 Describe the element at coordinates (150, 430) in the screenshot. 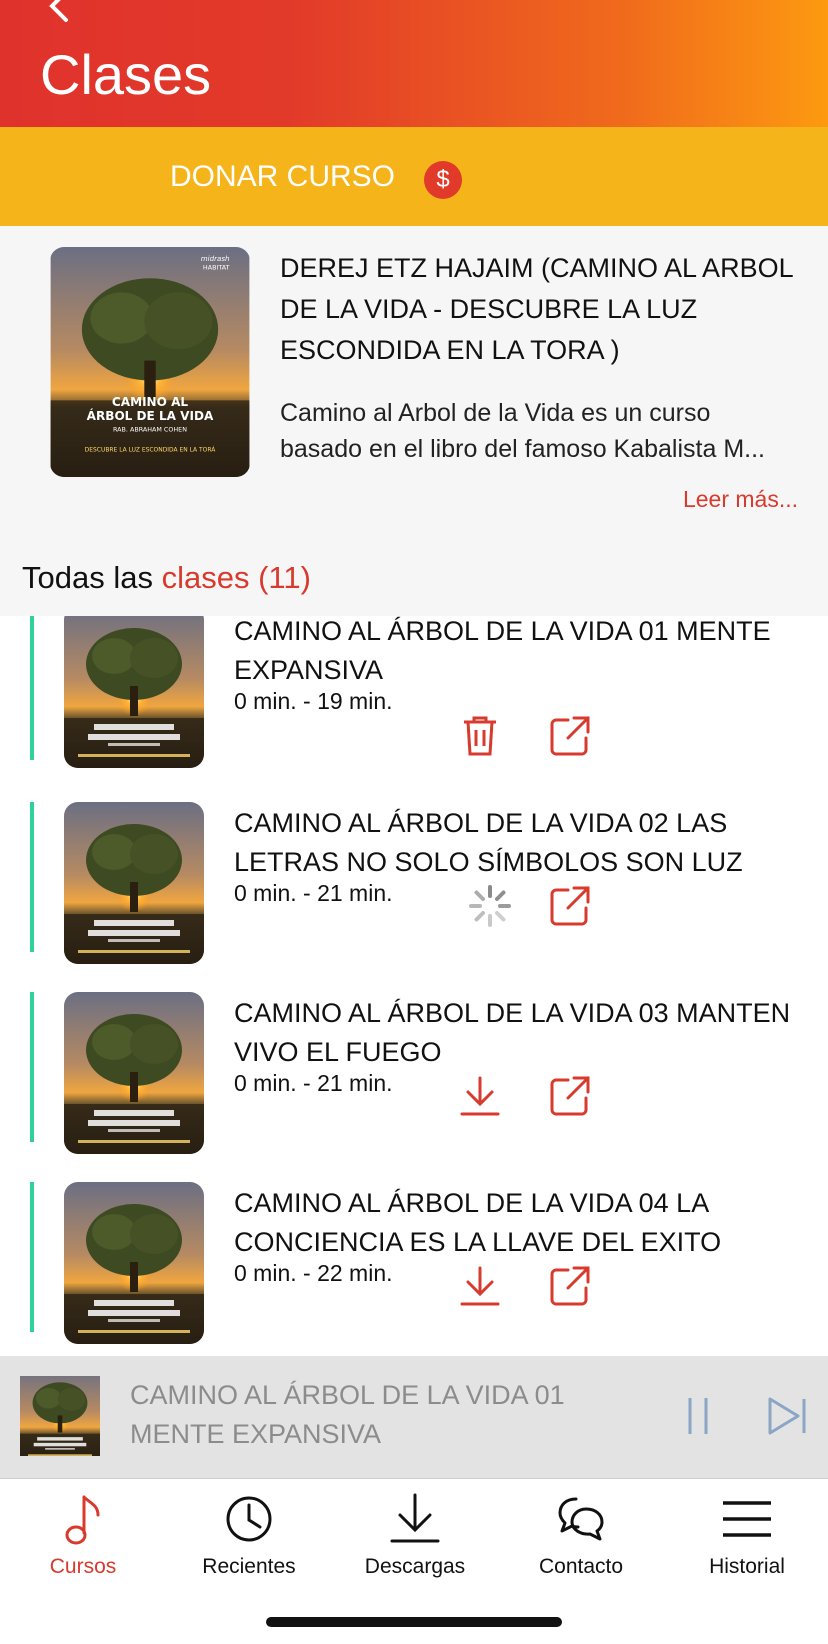

I see `cover-author: RAB. ABRAHAM COHEN` at that location.